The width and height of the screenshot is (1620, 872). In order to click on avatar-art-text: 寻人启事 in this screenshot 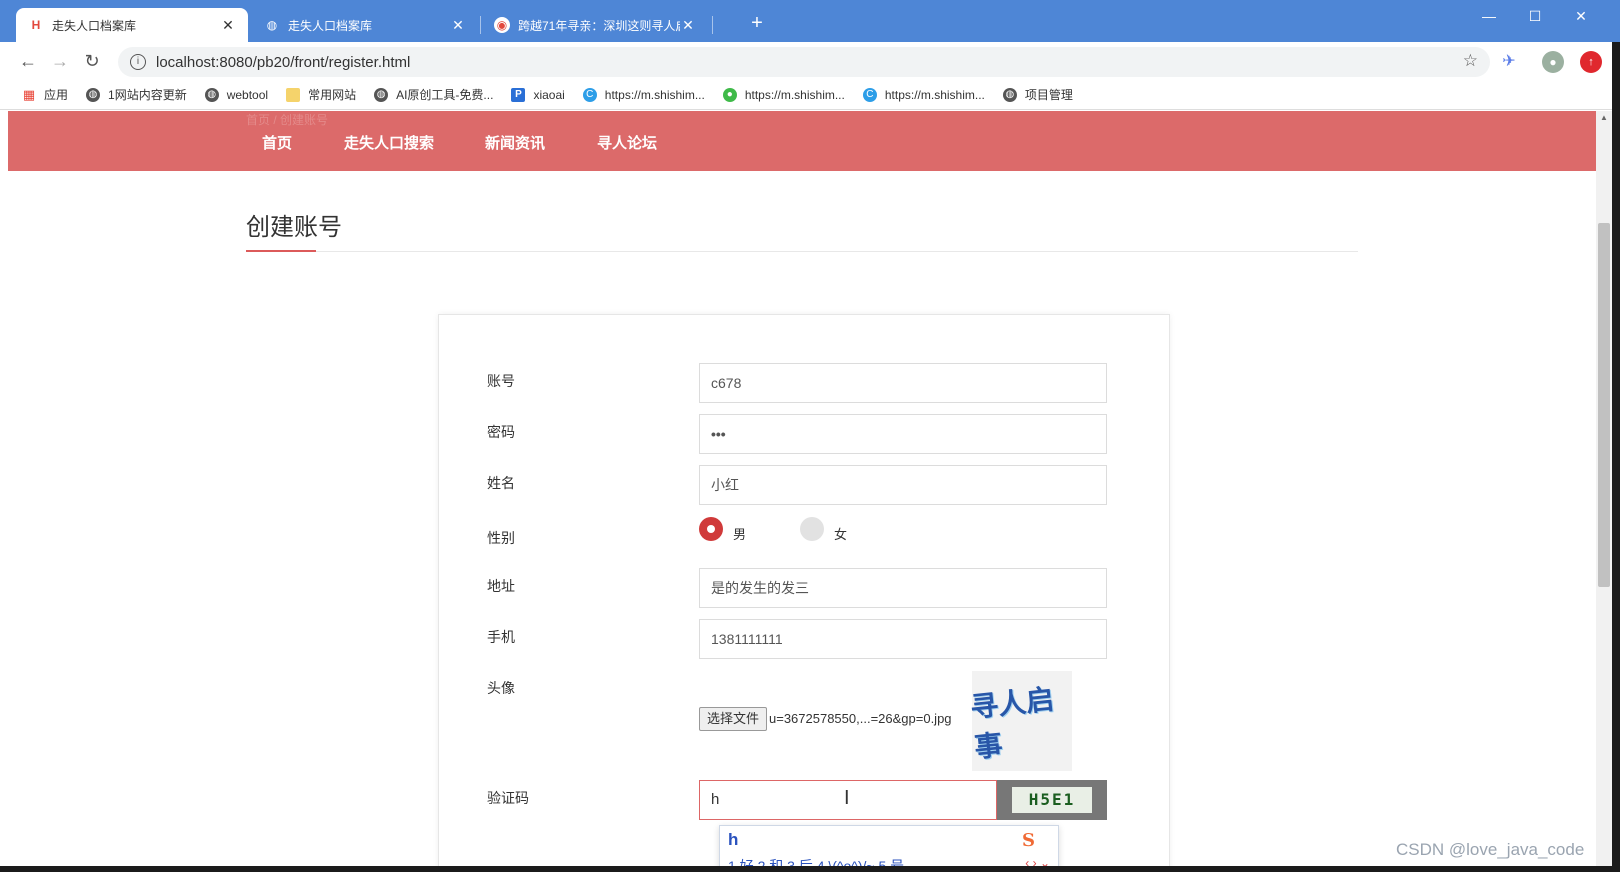, I will do `click(1012, 723)`.